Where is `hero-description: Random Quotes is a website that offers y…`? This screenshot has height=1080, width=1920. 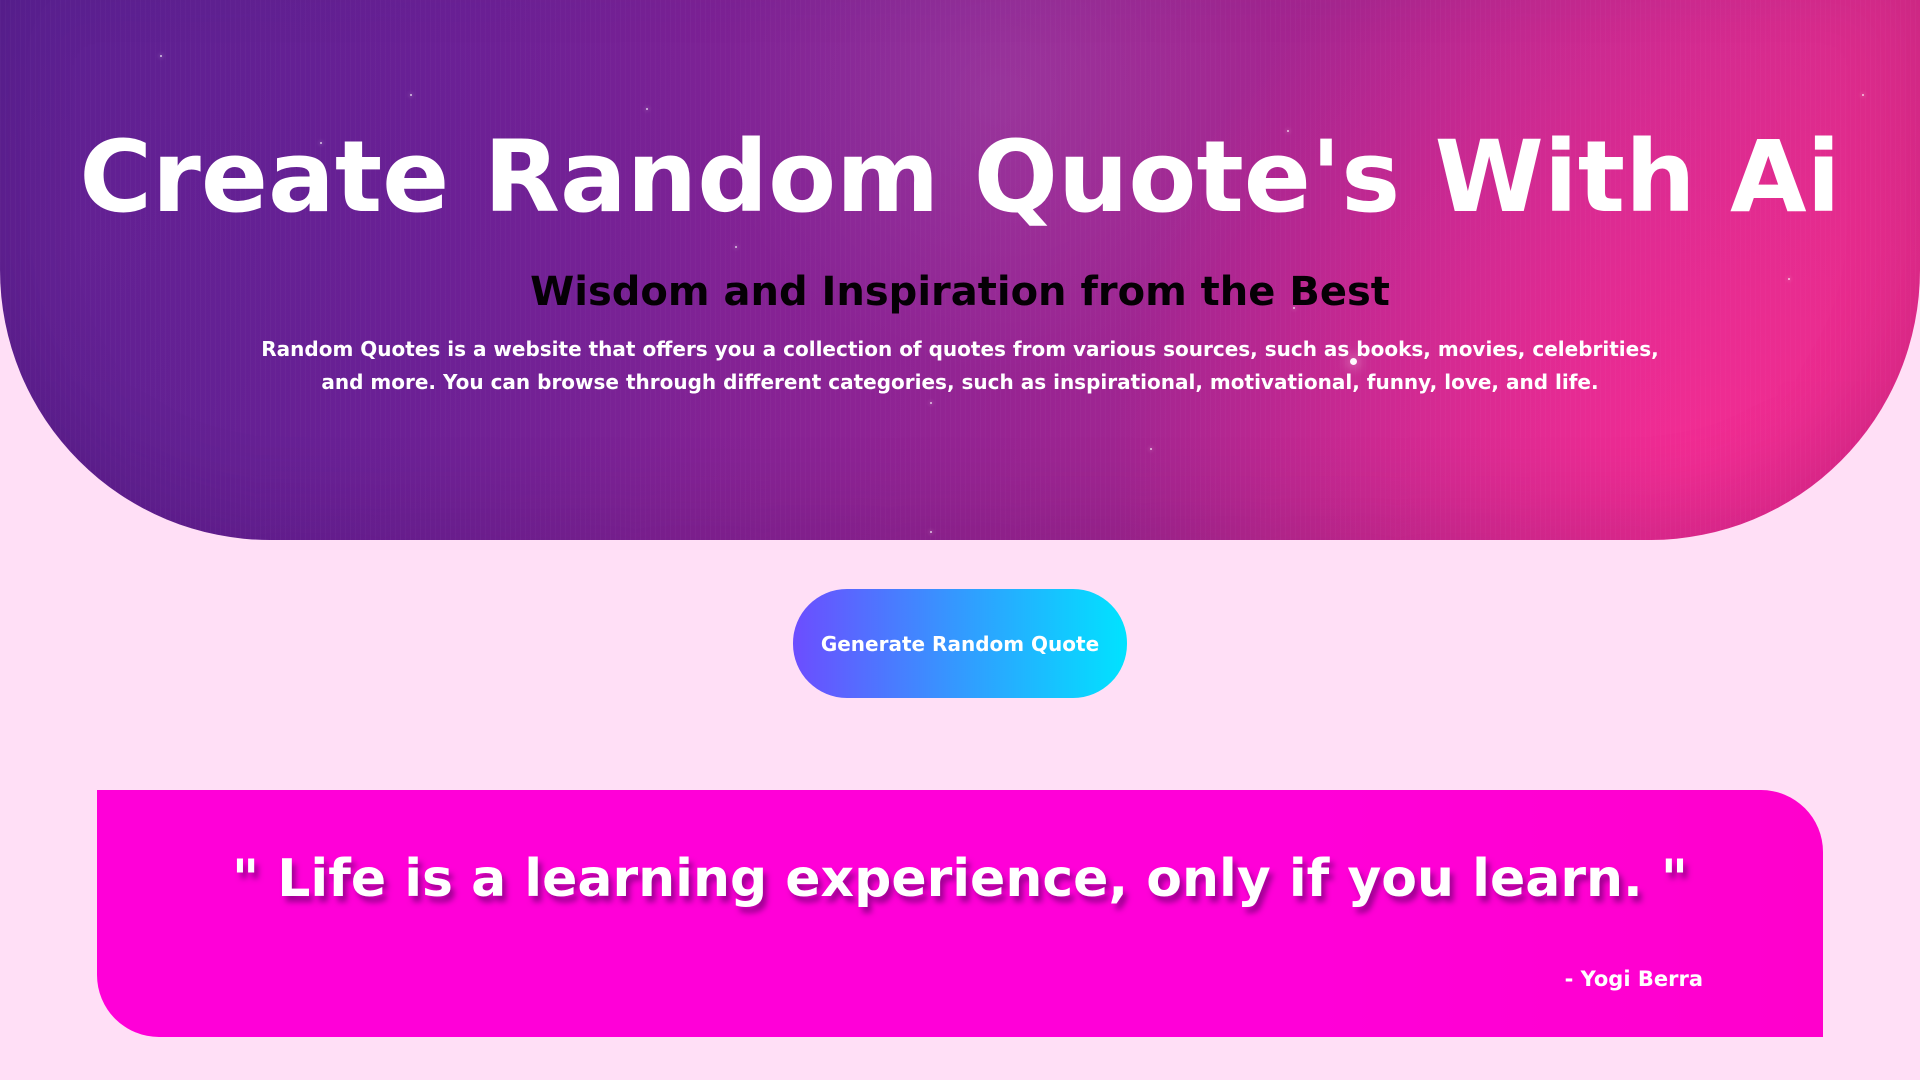
hero-description: Random Quotes is a website that offers y… is located at coordinates (960, 365).